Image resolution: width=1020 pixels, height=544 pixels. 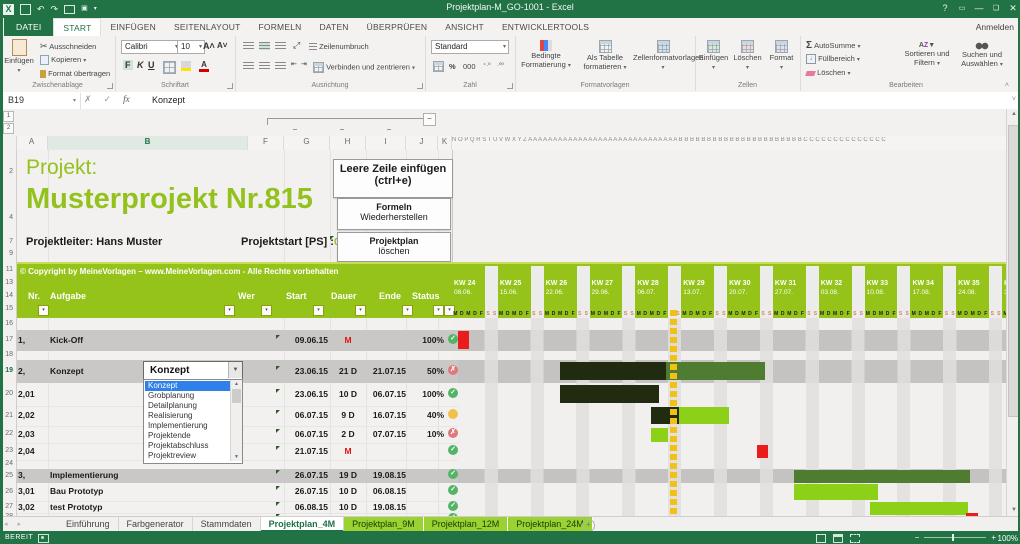 I want to click on row-header-25: 25, so click(x=9, y=475).